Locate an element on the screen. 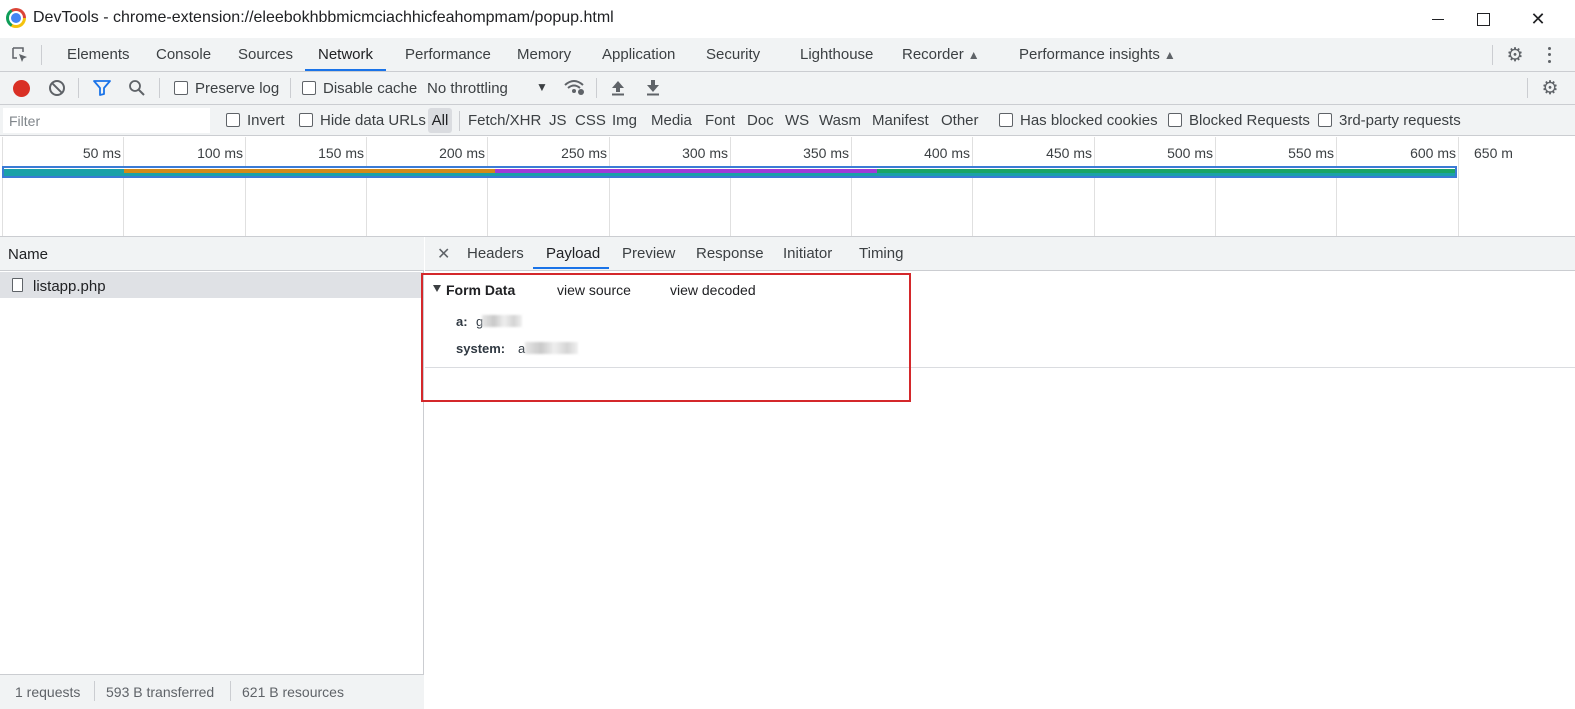  timeline-tick-label: 150 ms is located at coordinates (341, 153).